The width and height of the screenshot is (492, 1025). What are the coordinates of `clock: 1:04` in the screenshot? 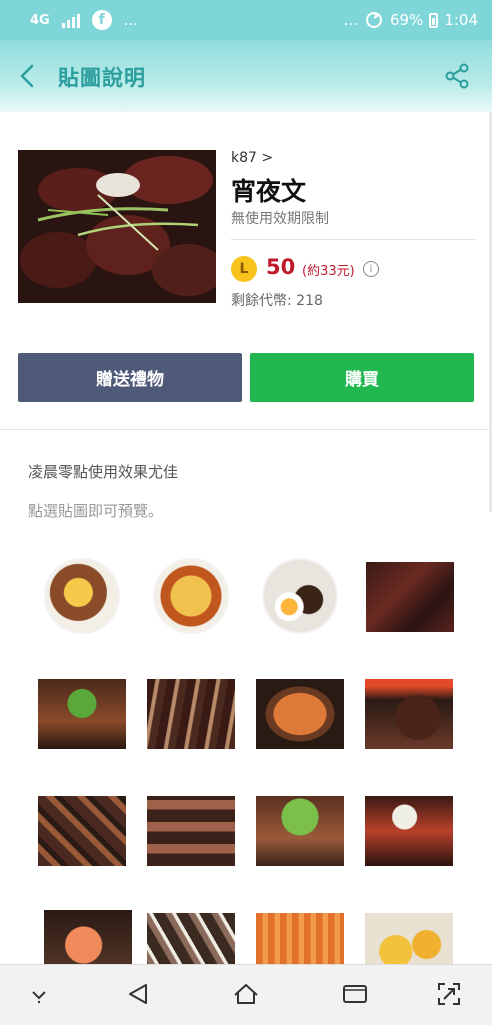 It's located at (461, 20).